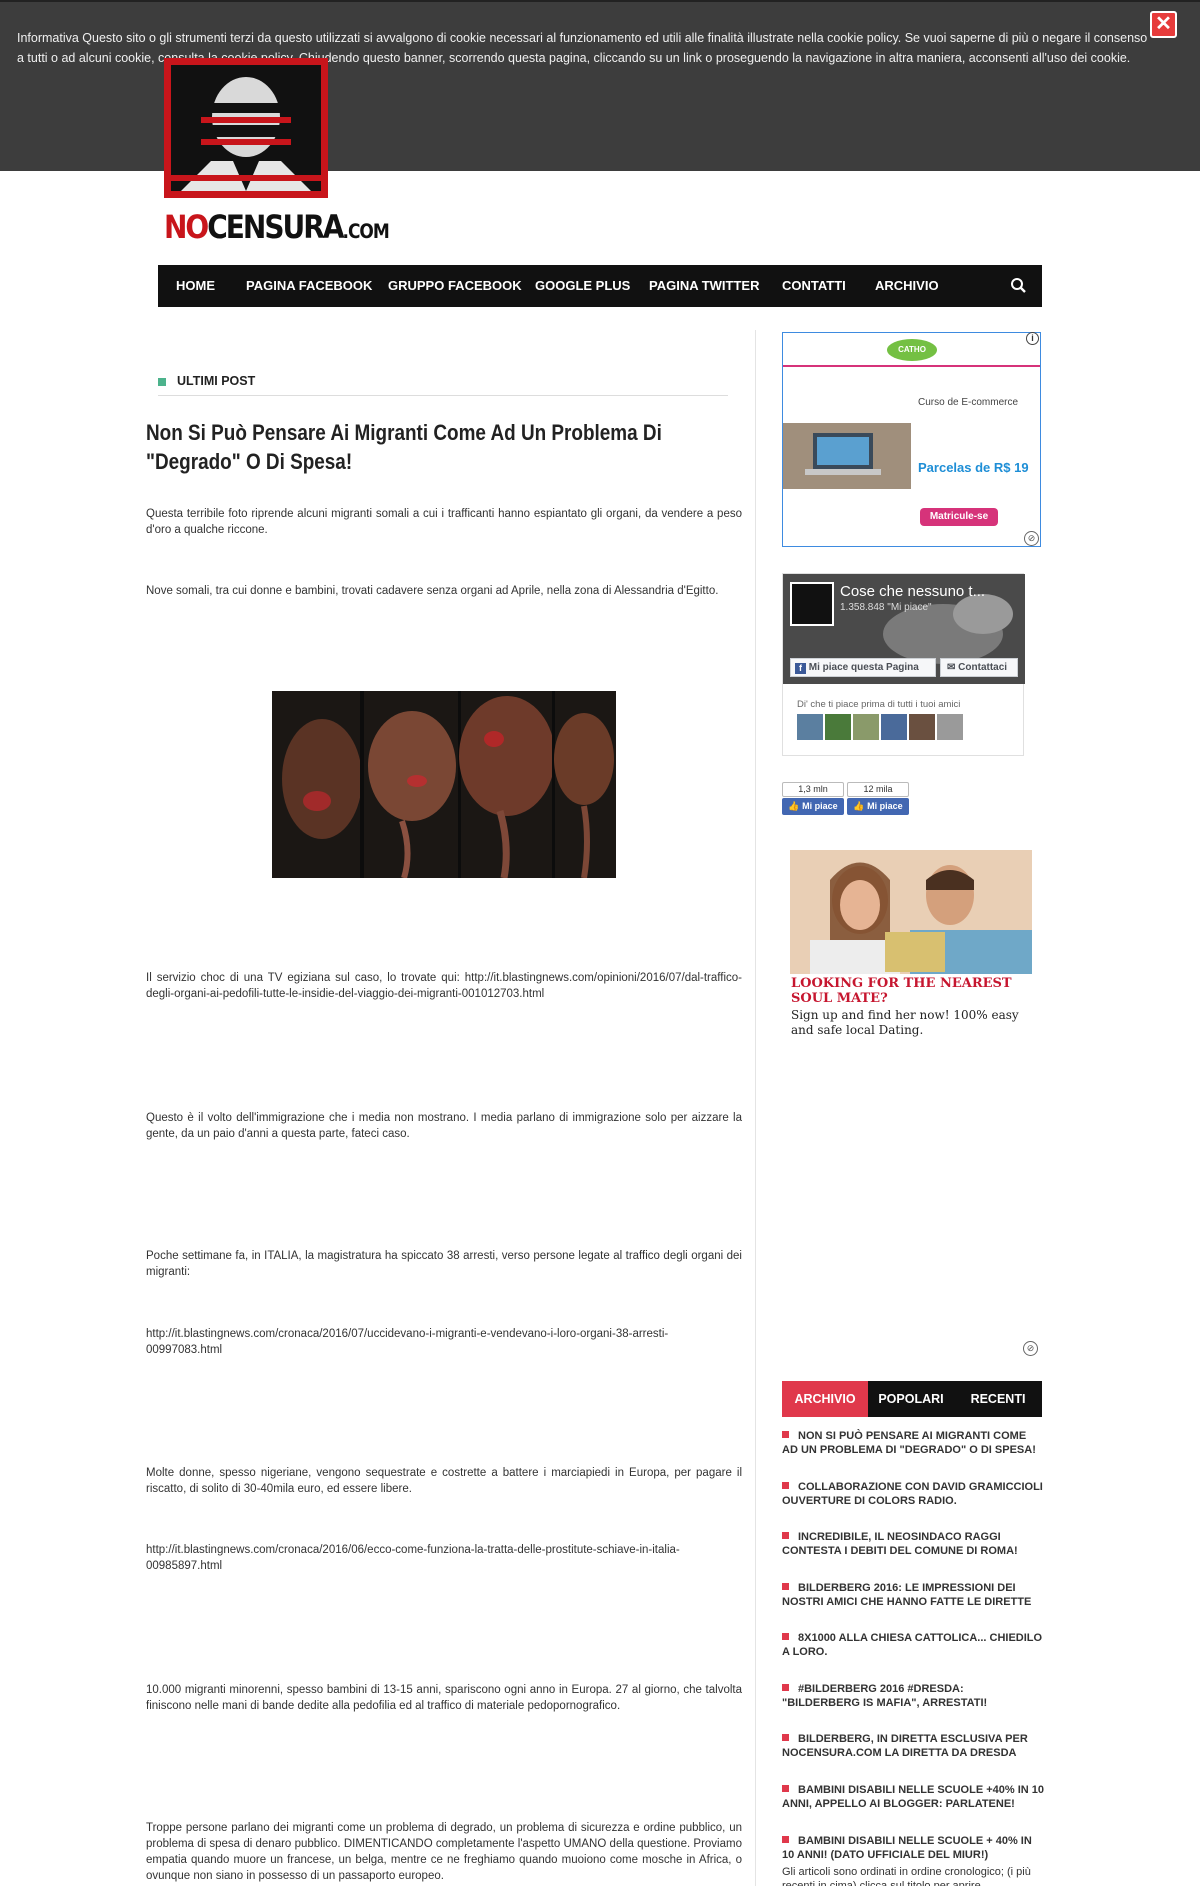 Image resolution: width=1200 pixels, height=1886 pixels. What do you see at coordinates (755, 1108) in the screenshot?
I see `column-divider` at bounding box center [755, 1108].